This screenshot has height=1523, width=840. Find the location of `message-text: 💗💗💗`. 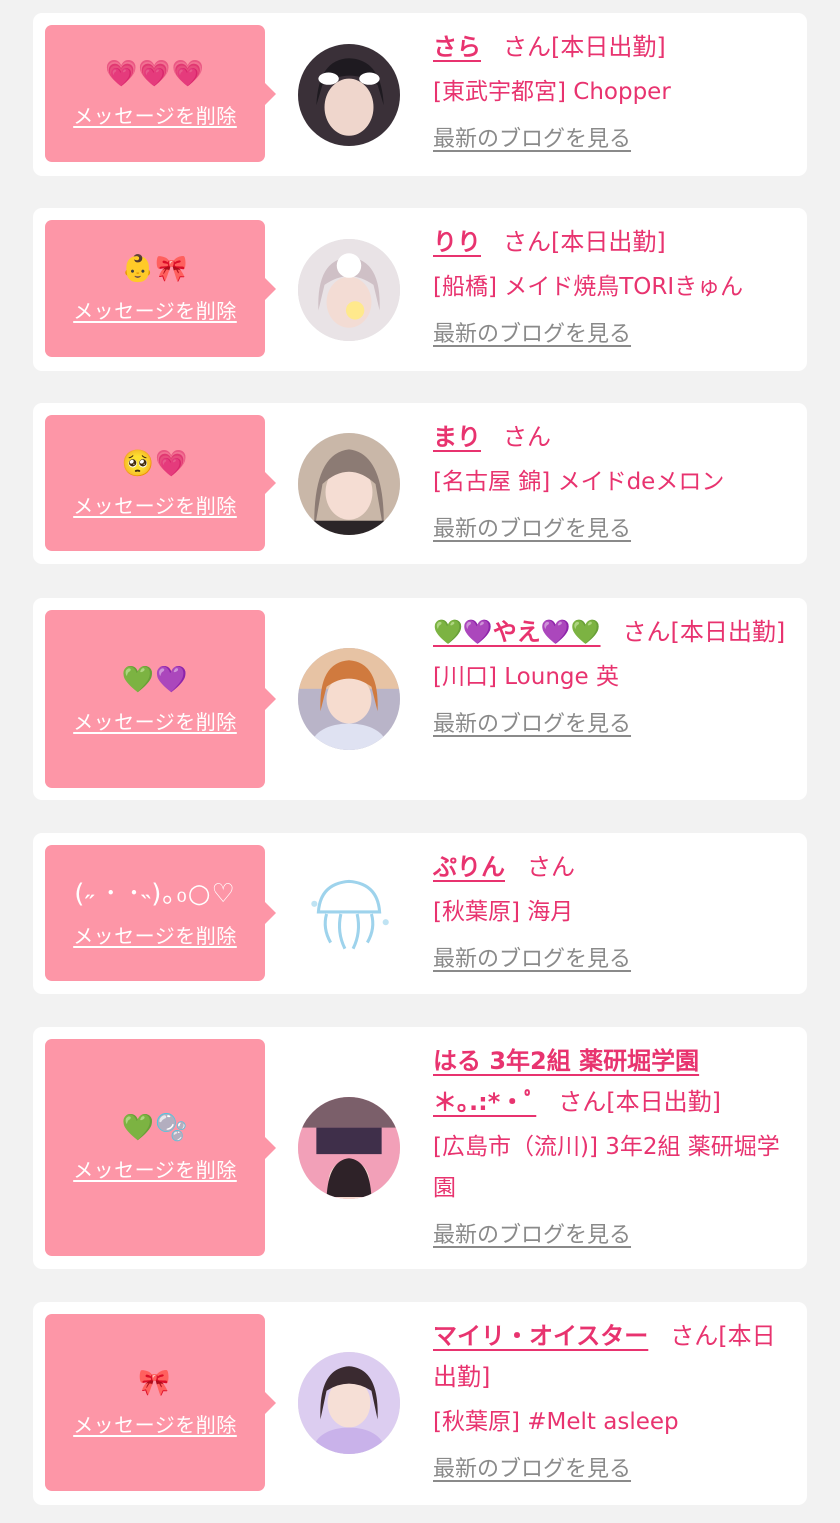

message-text: 💗💗💗 is located at coordinates (155, 74).